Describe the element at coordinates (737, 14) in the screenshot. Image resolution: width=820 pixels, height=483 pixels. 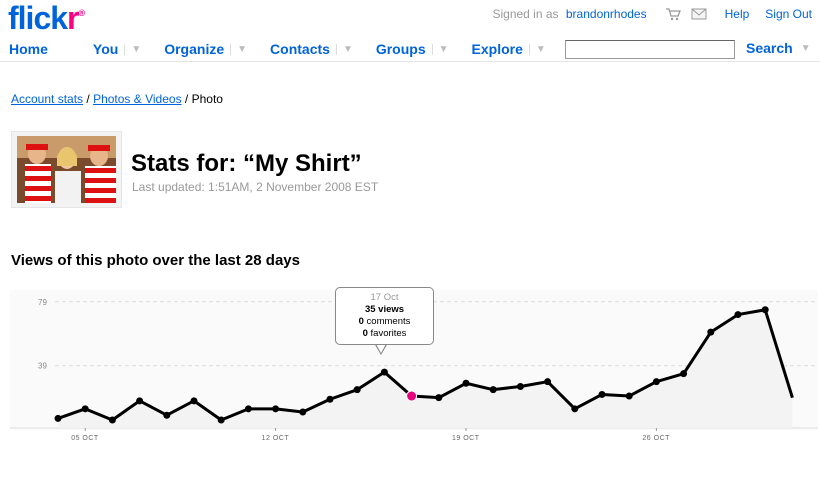
I see `help-link: Help` at that location.